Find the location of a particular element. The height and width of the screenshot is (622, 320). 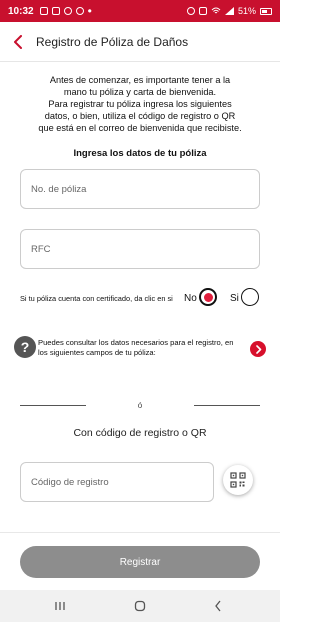

page-title: Registro de Póliza de Daños is located at coordinates (112, 41).